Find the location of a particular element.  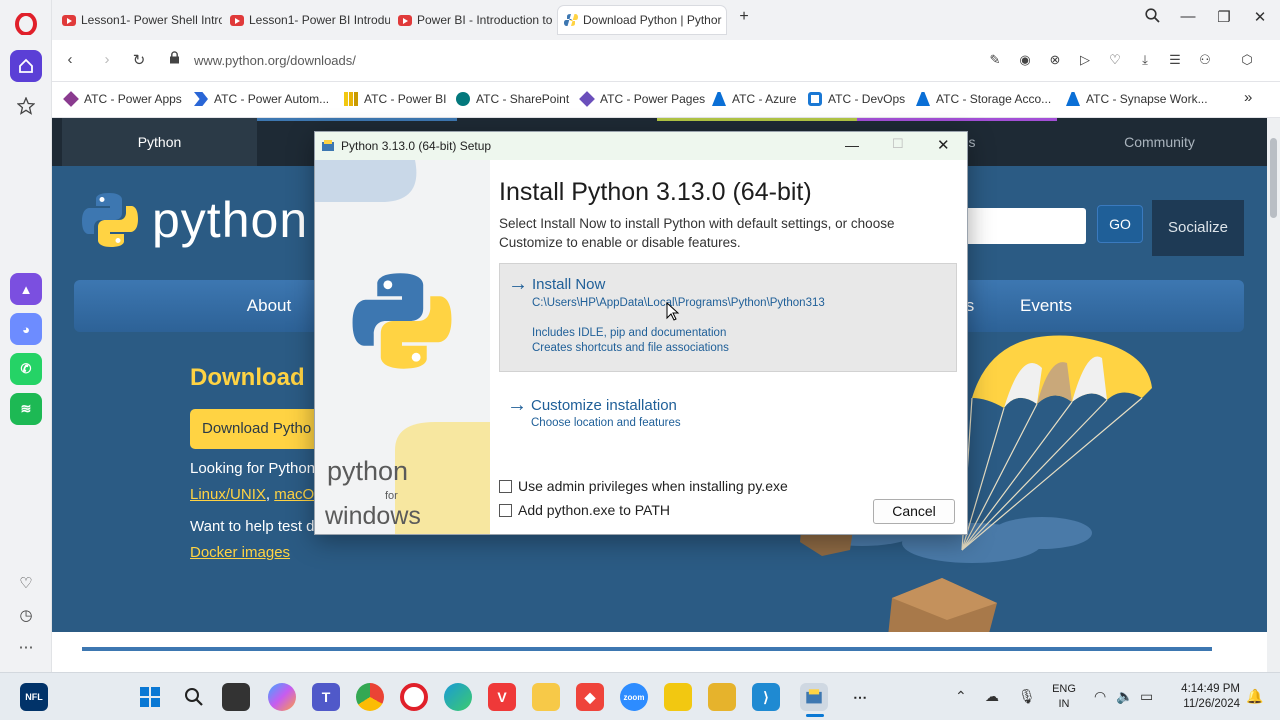

play-icon: ▷ is located at coordinates (1085, 60).